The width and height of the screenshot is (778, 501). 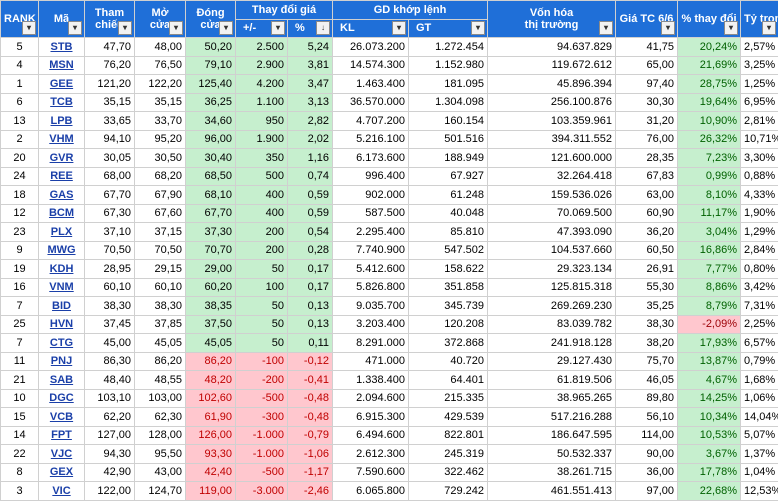 I want to click on cell-tham-chieu: 60,10, so click(x=110, y=287).